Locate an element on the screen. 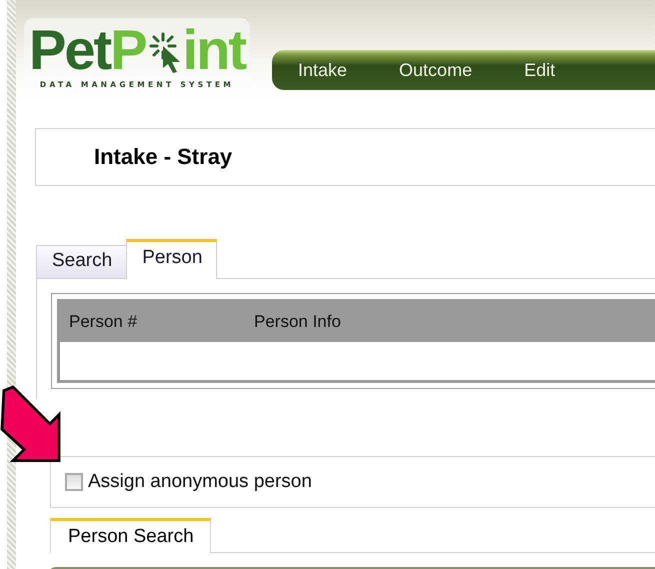 Image resolution: width=655 pixels, height=569 pixels. nav-item: Intake is located at coordinates (323, 70).